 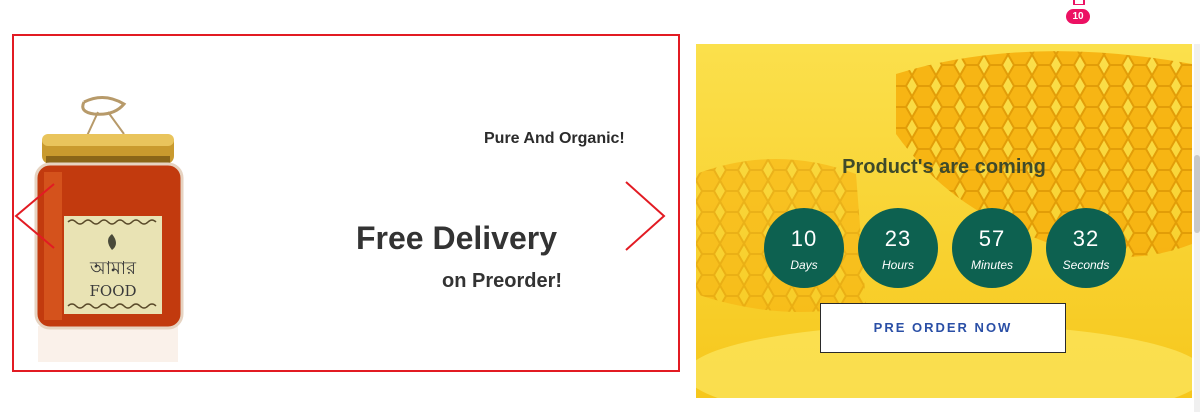 I want to click on countdown-minutes: 57 Minutes, so click(x=992, y=248).